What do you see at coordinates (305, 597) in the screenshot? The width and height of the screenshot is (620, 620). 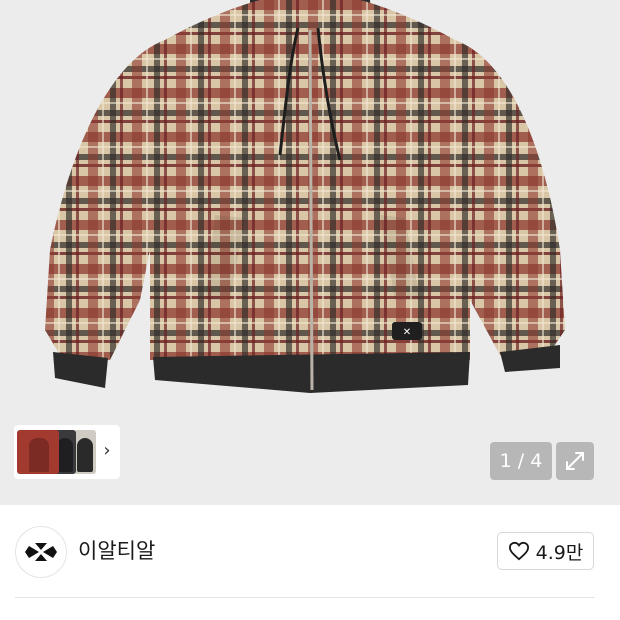 I see `divider` at bounding box center [305, 597].